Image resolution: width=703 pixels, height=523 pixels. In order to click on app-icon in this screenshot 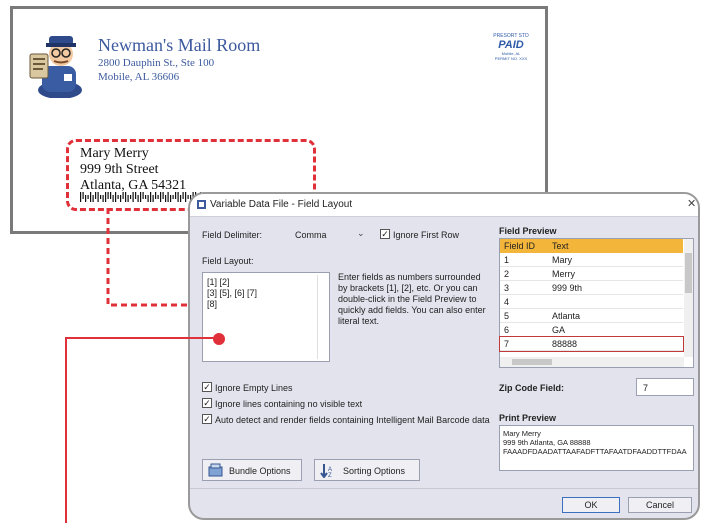, I will do `click(201, 204)`.